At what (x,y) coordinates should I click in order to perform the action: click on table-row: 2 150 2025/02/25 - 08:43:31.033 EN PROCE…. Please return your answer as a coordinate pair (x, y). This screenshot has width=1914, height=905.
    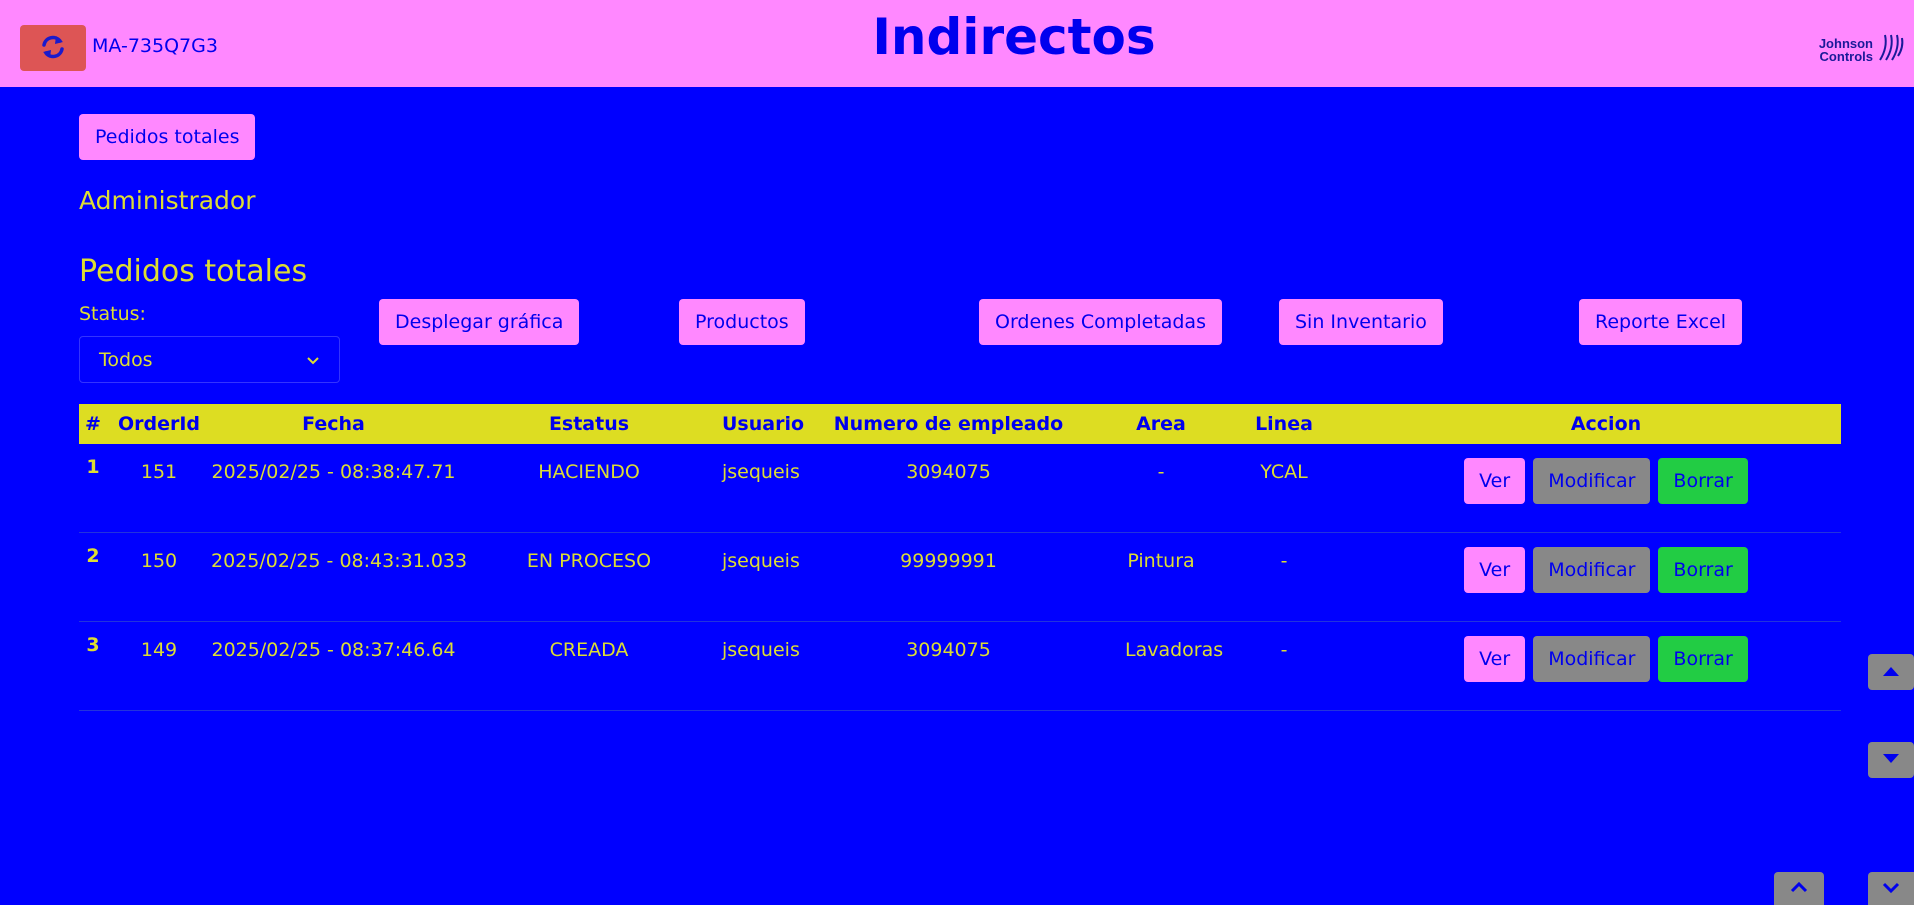
    Looking at the image, I should click on (960, 577).